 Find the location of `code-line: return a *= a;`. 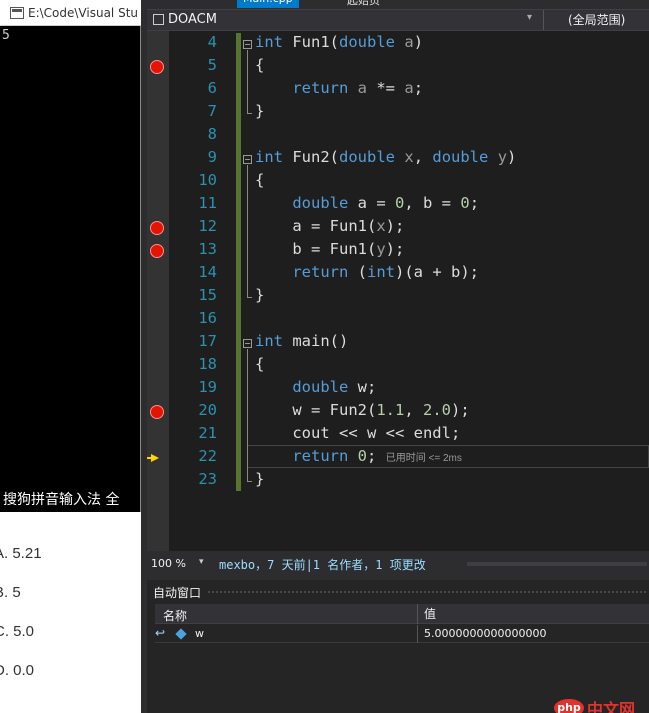

code-line: return a *= a; is located at coordinates (339, 88).